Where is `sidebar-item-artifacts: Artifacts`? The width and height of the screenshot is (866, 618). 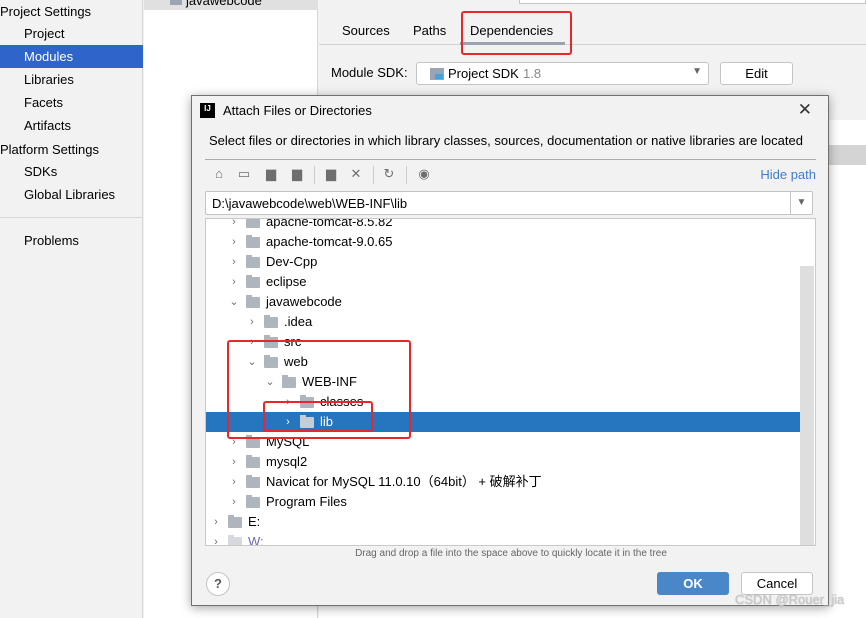
sidebar-item-artifacts: Artifacts is located at coordinates (71, 125).